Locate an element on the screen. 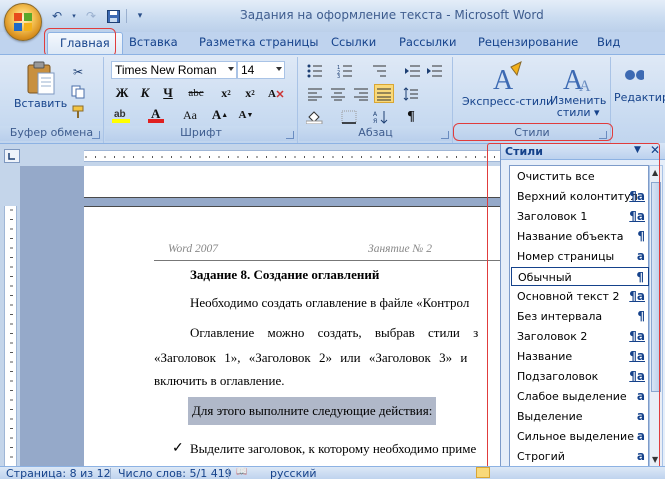 The image size is (665, 479). change-case-icon: Aa is located at coordinates (190, 115).